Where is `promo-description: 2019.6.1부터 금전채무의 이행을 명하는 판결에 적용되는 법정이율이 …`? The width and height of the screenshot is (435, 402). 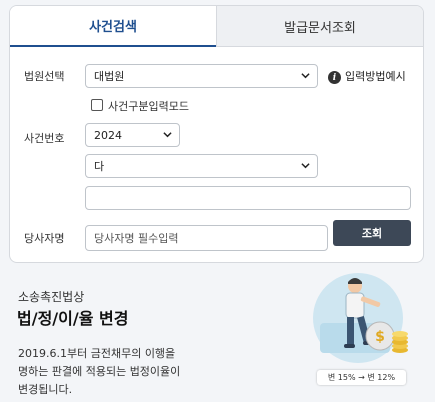
promo-description: 2019.6.1부터 금전채무의 이행을 명하는 판결에 적용되는 법정이율이 … is located at coordinates (118, 372).